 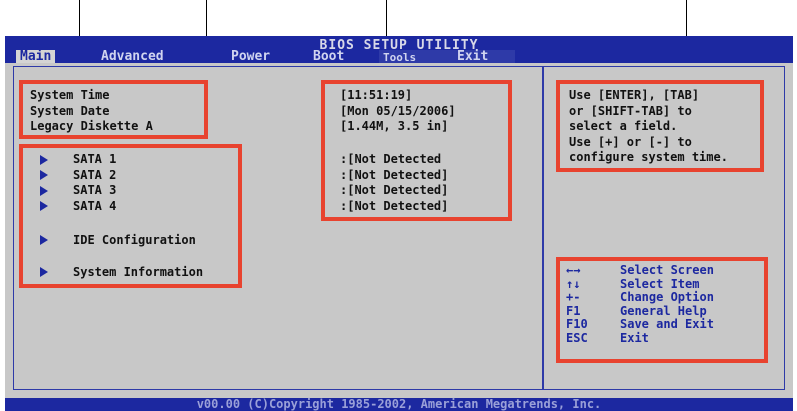 I want to click on callout-box-help, so click(x=660, y=126).